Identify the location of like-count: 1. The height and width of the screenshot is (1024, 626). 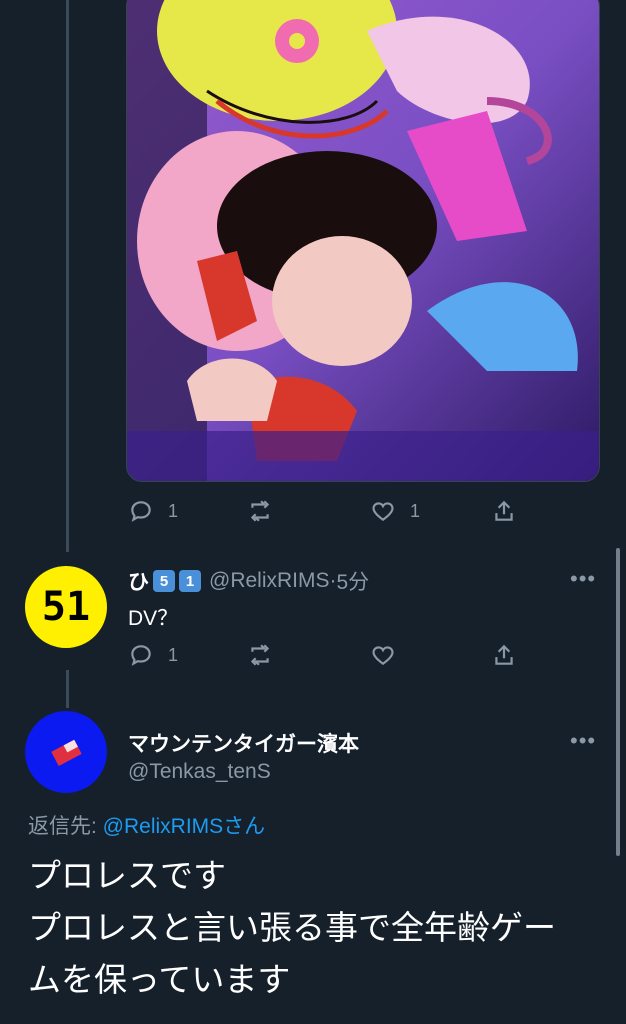
(415, 510).